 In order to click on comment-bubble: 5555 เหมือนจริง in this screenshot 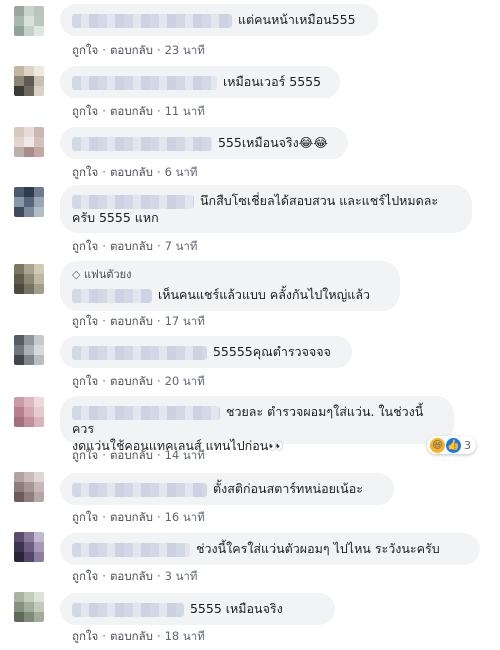, I will do `click(197, 609)`.